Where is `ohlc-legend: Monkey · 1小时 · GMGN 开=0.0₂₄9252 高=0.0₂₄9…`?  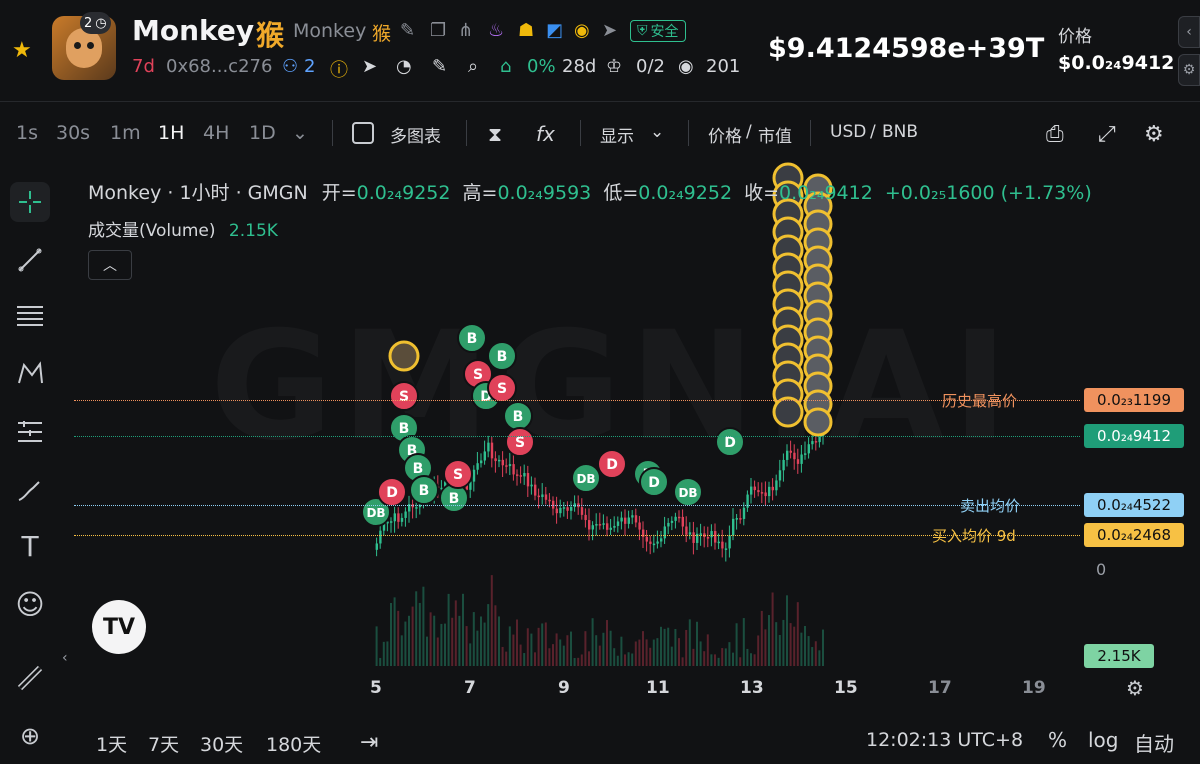
ohlc-legend: Monkey · 1小时 · GMGN 开=0.0₂₄9252 高=0.0₂₄9… is located at coordinates (590, 191).